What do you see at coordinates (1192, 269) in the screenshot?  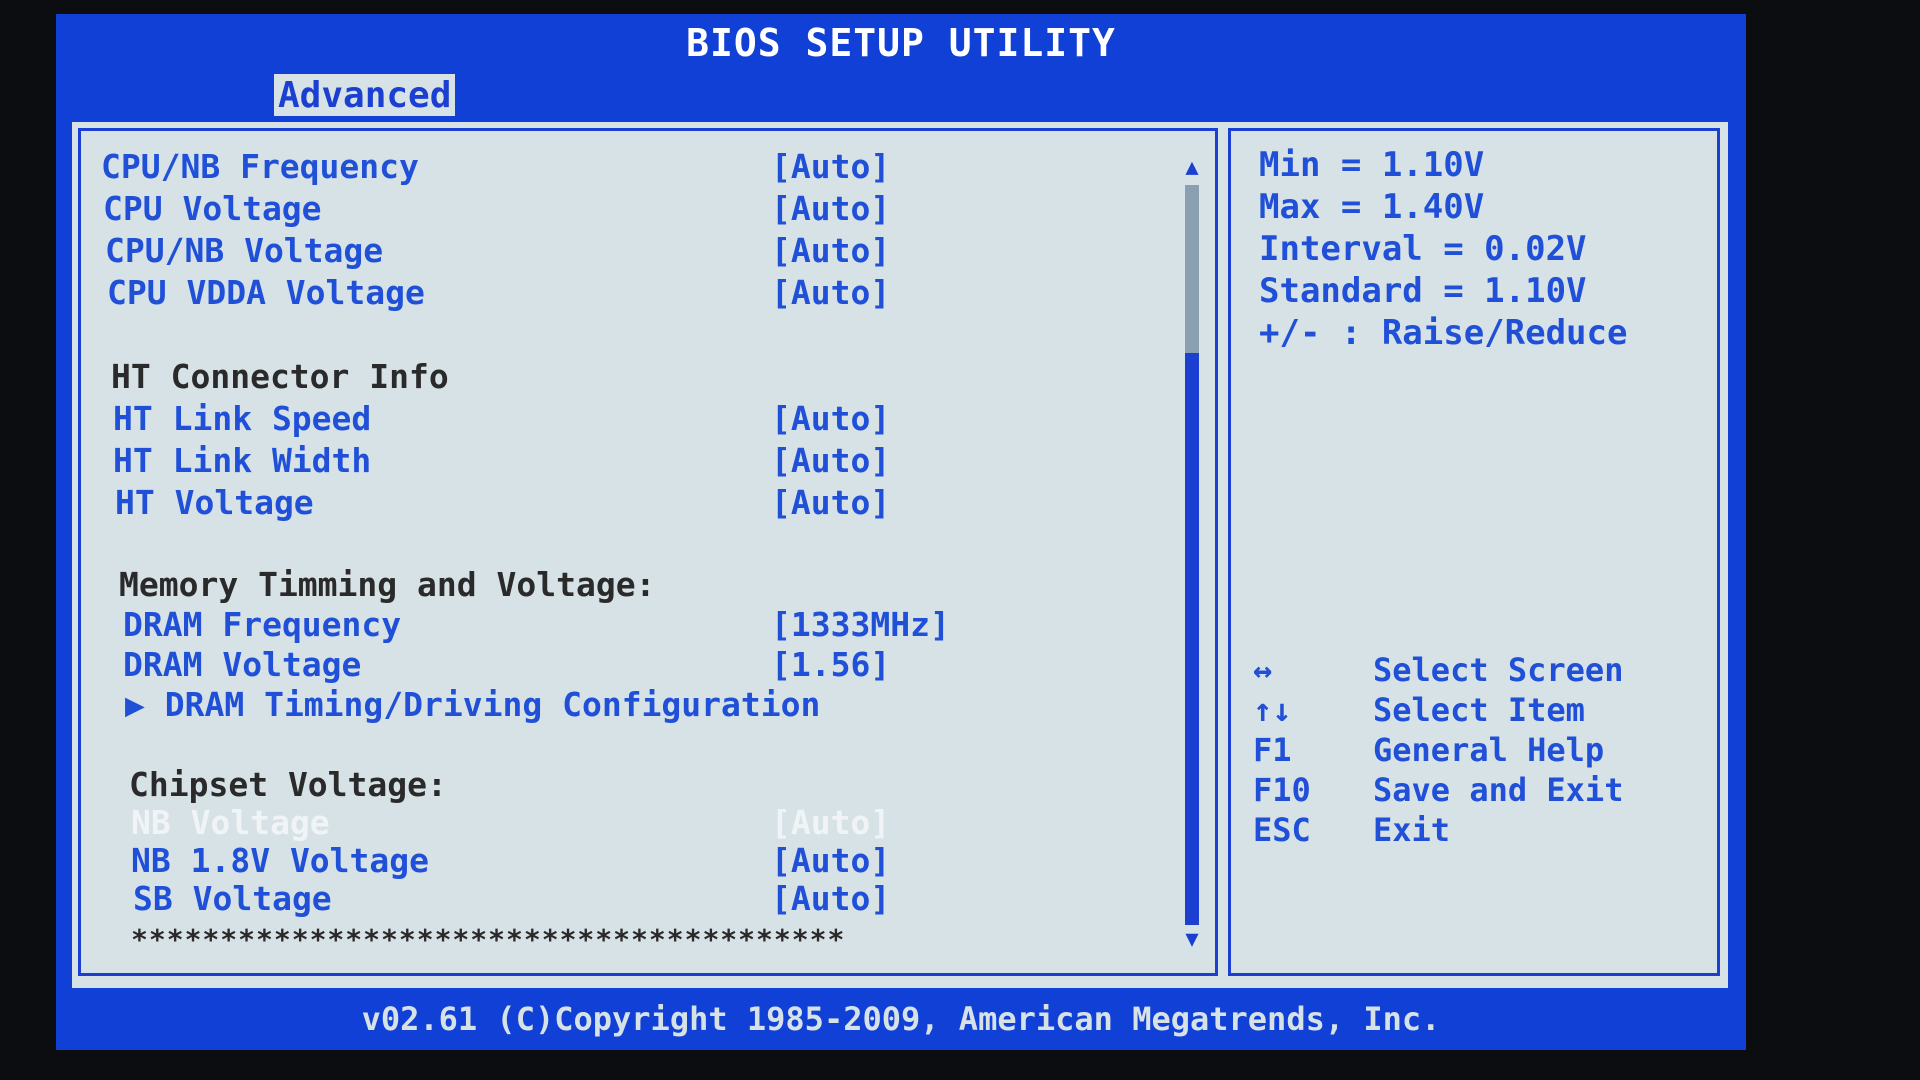 I see `scroll-thumb` at bounding box center [1192, 269].